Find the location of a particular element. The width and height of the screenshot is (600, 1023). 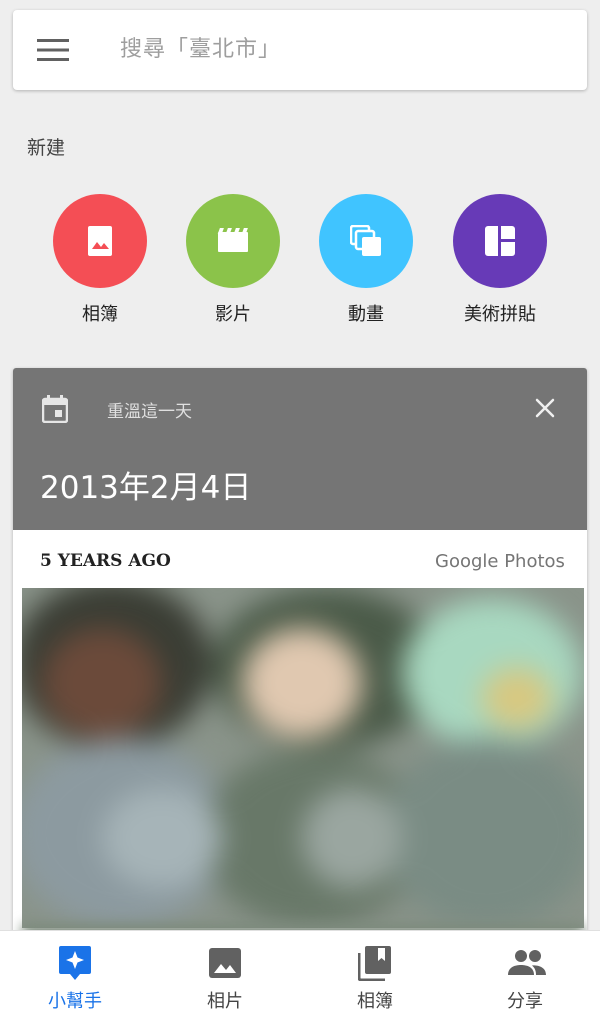

create-movie-button: 影片 is located at coordinates (233, 264).